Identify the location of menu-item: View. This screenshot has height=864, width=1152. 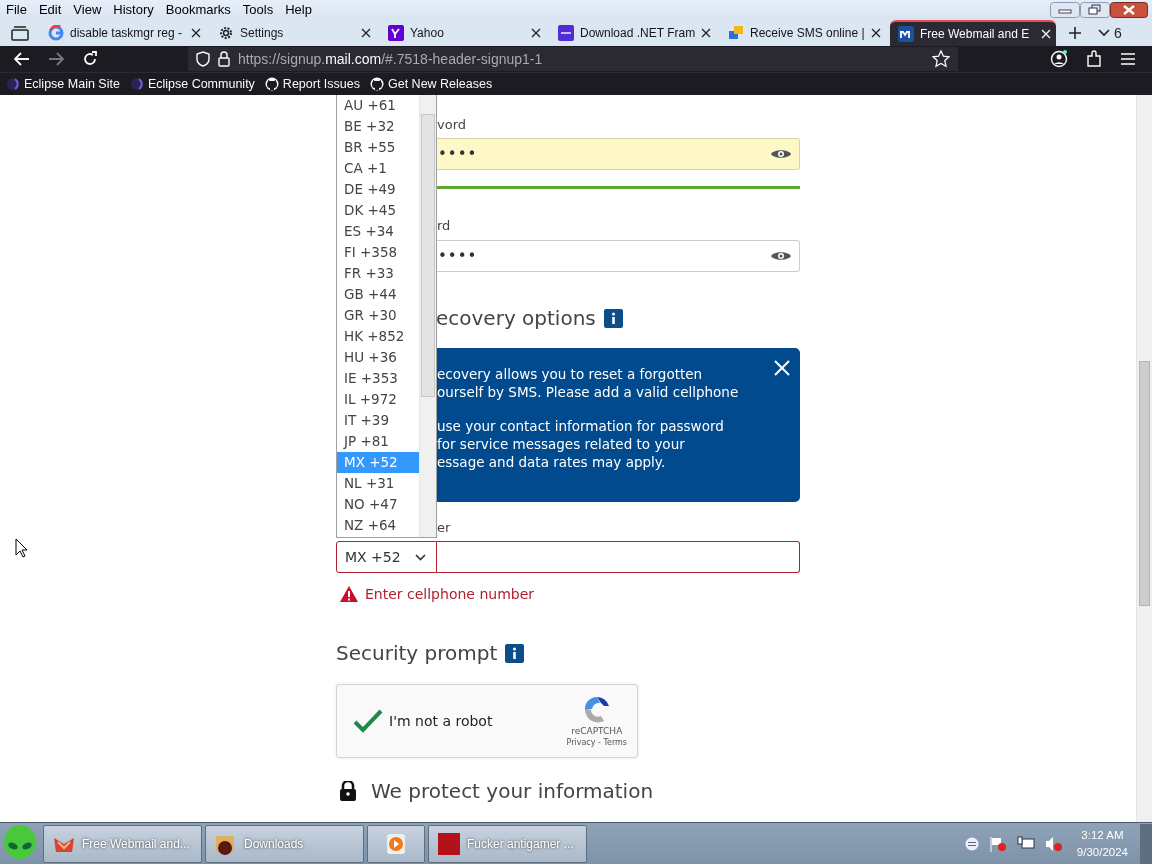
(87, 10).